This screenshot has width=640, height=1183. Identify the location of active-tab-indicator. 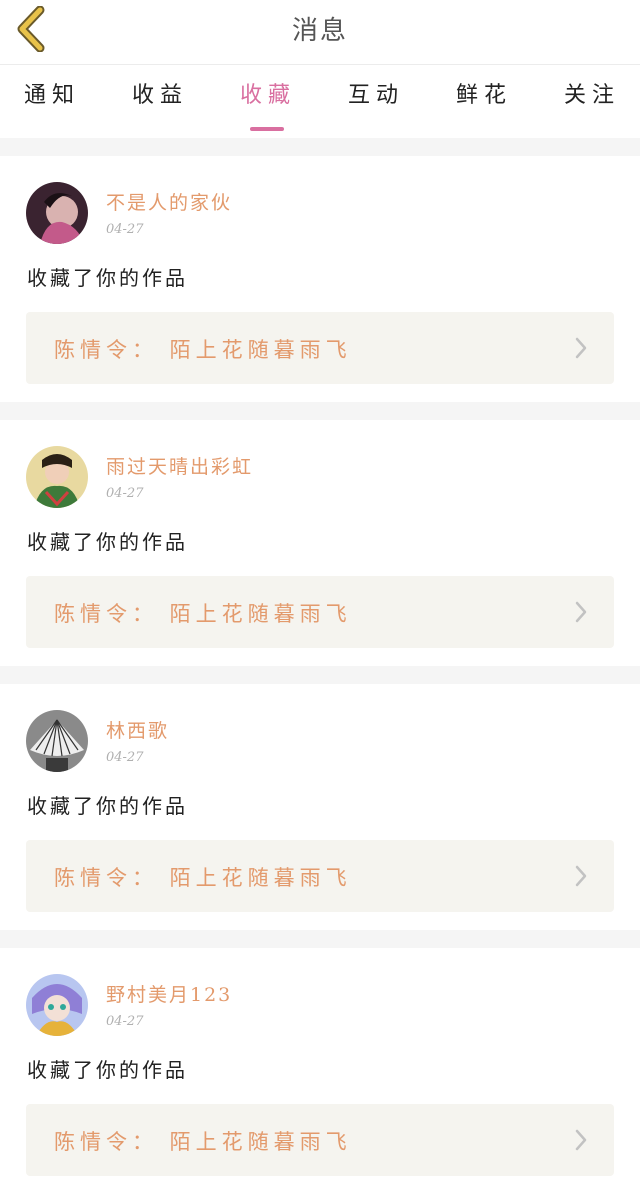
(267, 129).